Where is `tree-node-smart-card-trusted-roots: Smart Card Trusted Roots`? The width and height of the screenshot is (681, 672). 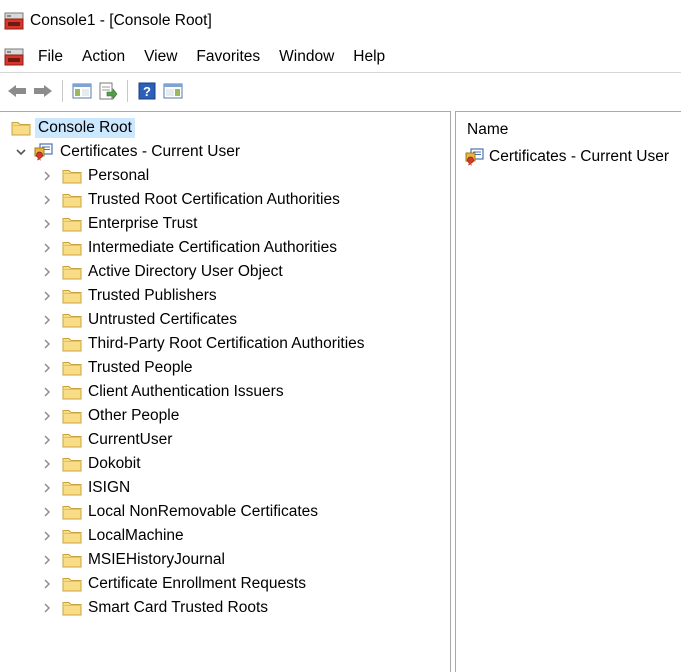
tree-node-smart-card-trusted-roots: Smart Card Trusted Roots is located at coordinates (154, 608).